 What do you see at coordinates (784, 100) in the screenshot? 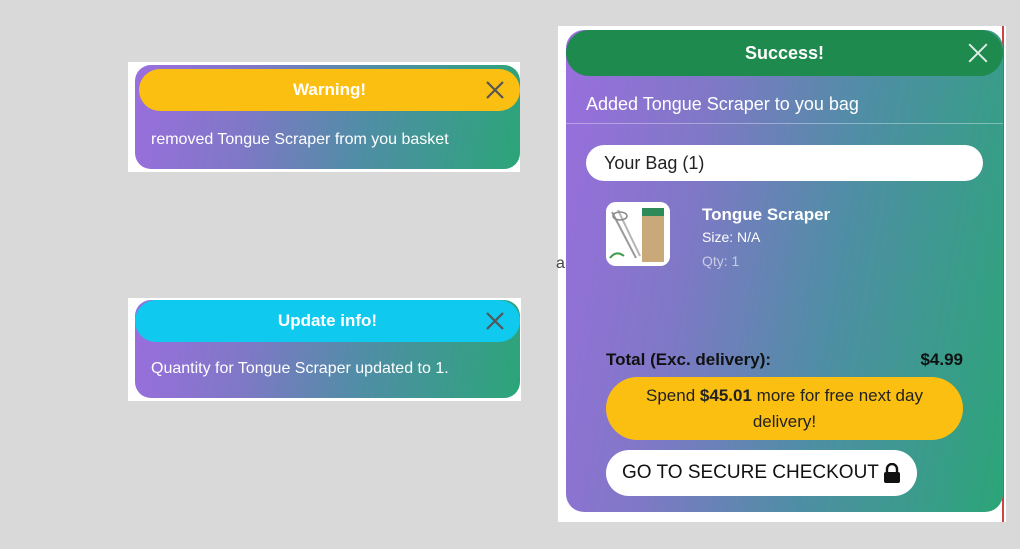
I see `success-message: Added Tongue Scraper to you bag` at bounding box center [784, 100].